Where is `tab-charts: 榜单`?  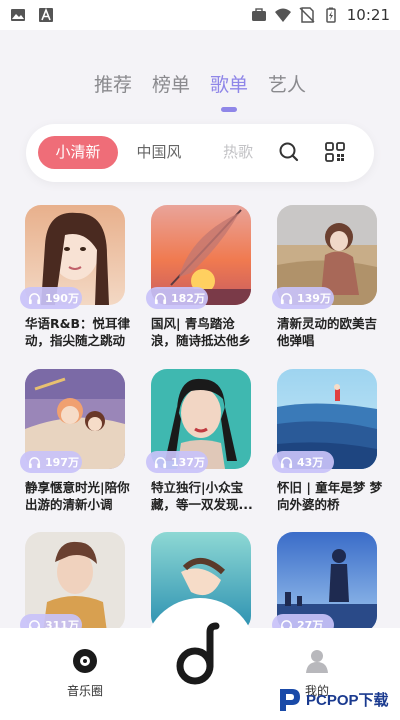 tab-charts: 榜单 is located at coordinates (171, 85).